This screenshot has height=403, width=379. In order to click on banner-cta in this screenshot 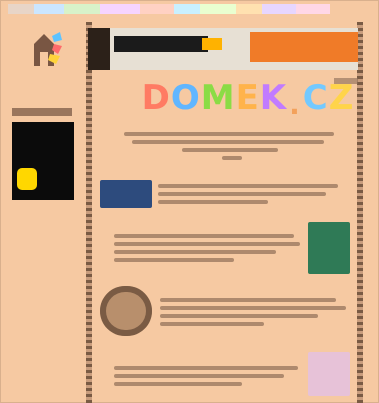, I will do `click(304, 47)`.